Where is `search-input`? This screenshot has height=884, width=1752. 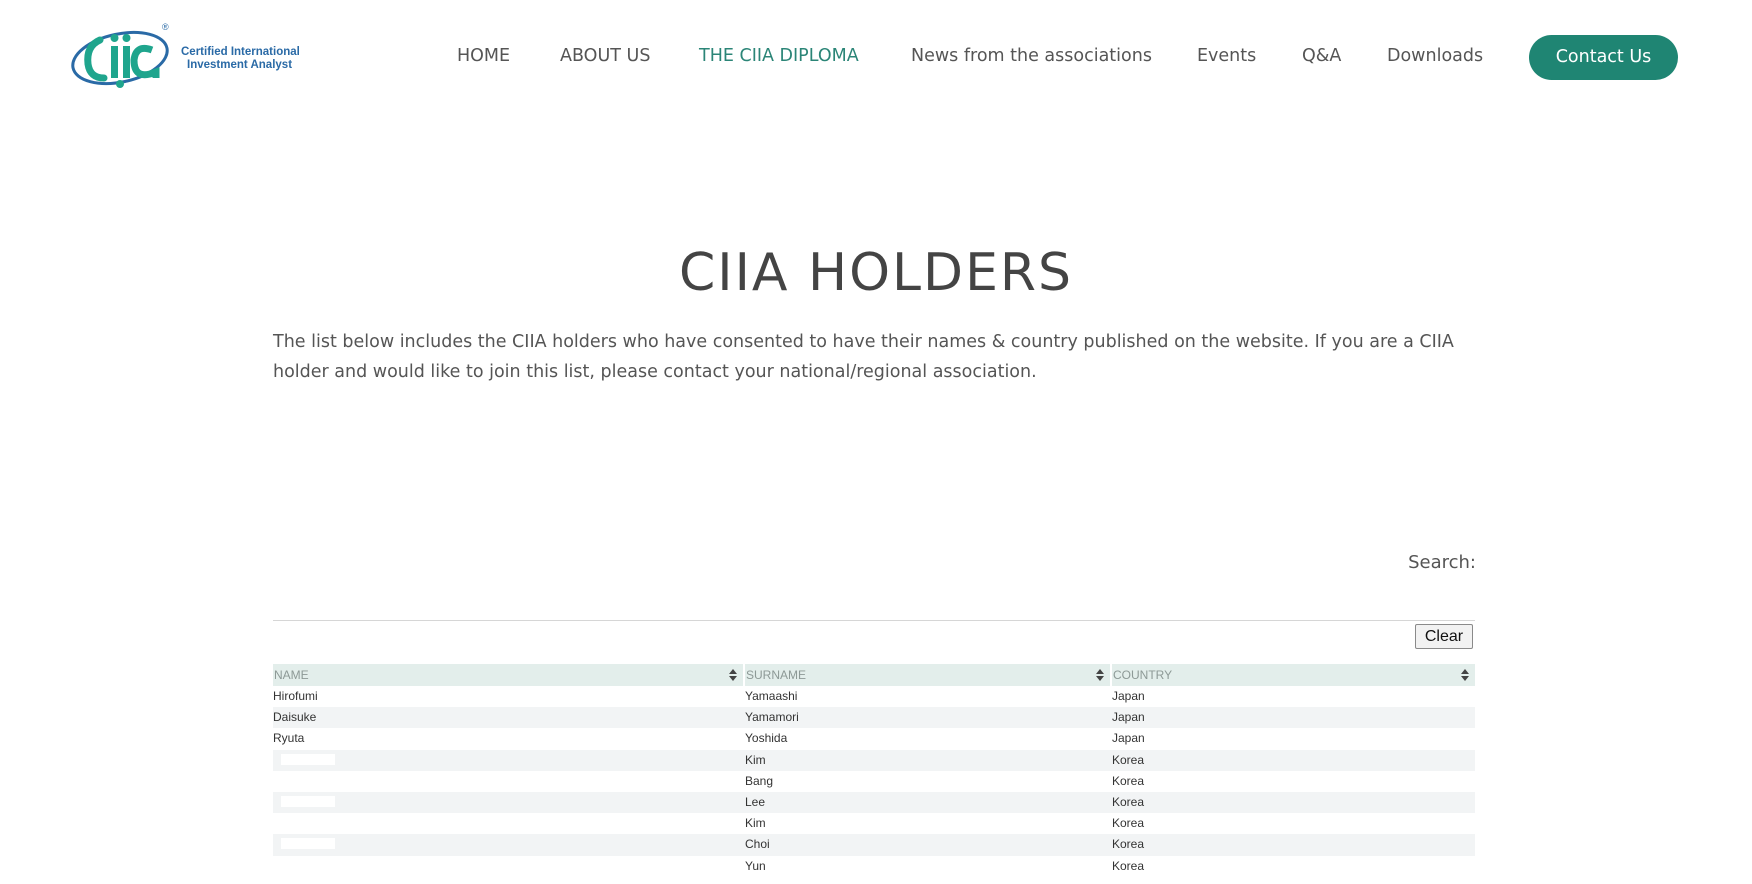
search-input is located at coordinates (874, 620).